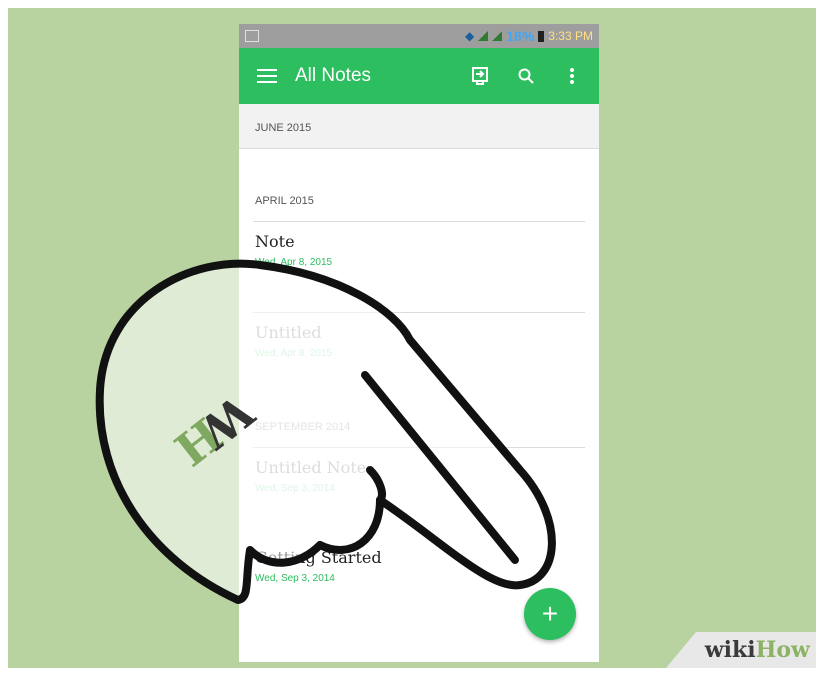  Describe the element at coordinates (275, 241) in the screenshot. I see `note-title: Note` at that location.